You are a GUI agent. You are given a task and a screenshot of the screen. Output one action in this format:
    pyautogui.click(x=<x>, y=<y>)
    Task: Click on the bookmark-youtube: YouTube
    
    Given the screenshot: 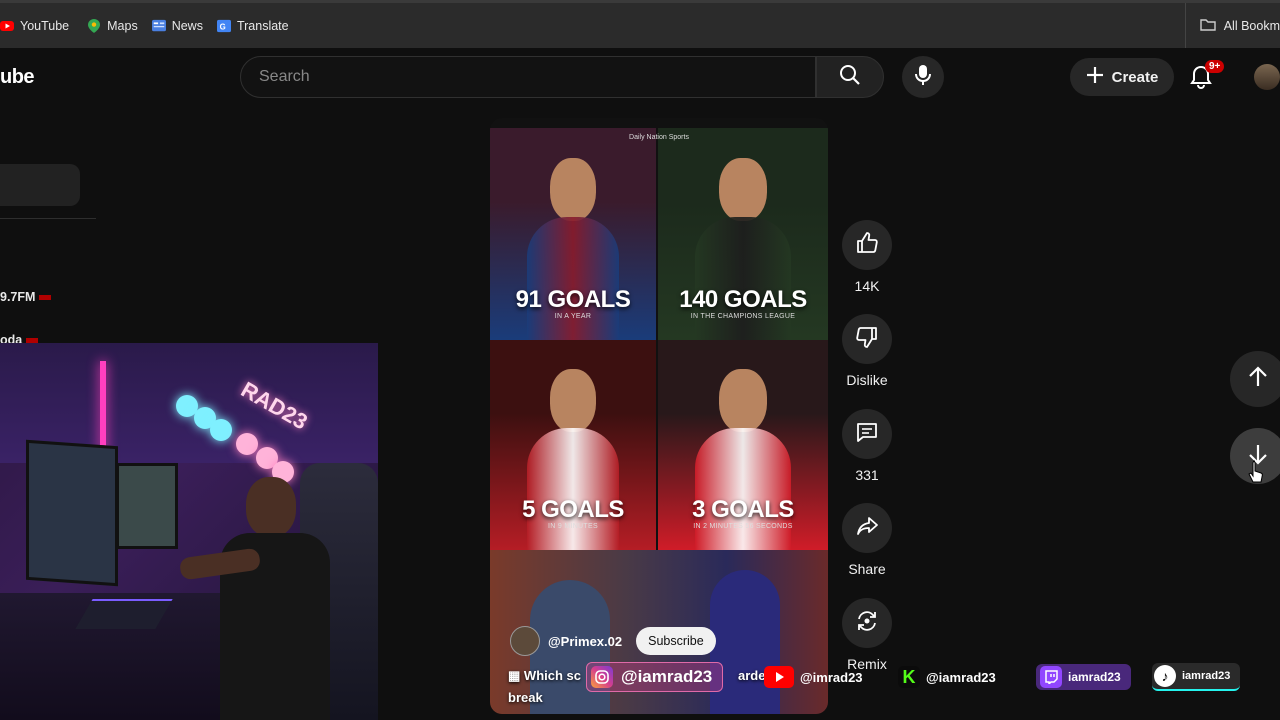 What is the action you would take?
    pyautogui.click(x=34, y=26)
    